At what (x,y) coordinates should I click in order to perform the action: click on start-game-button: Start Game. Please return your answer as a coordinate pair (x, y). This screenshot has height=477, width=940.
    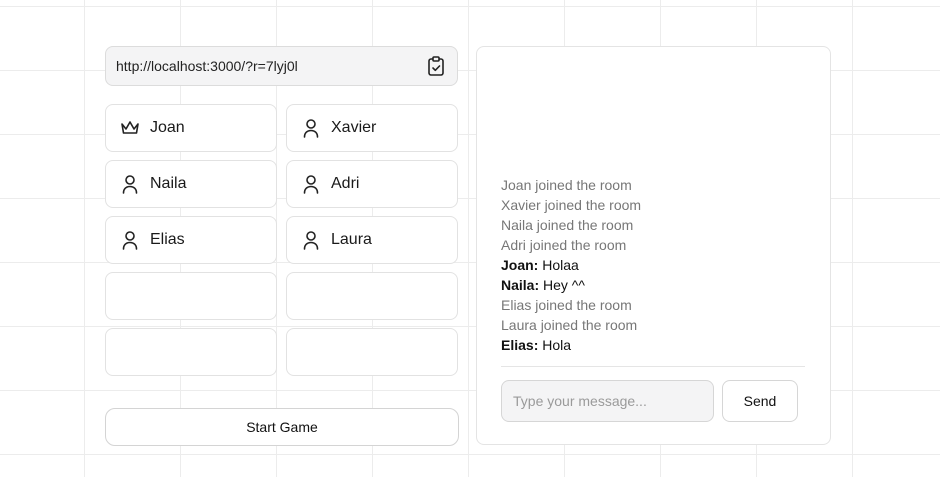
    Looking at the image, I should click on (282, 427).